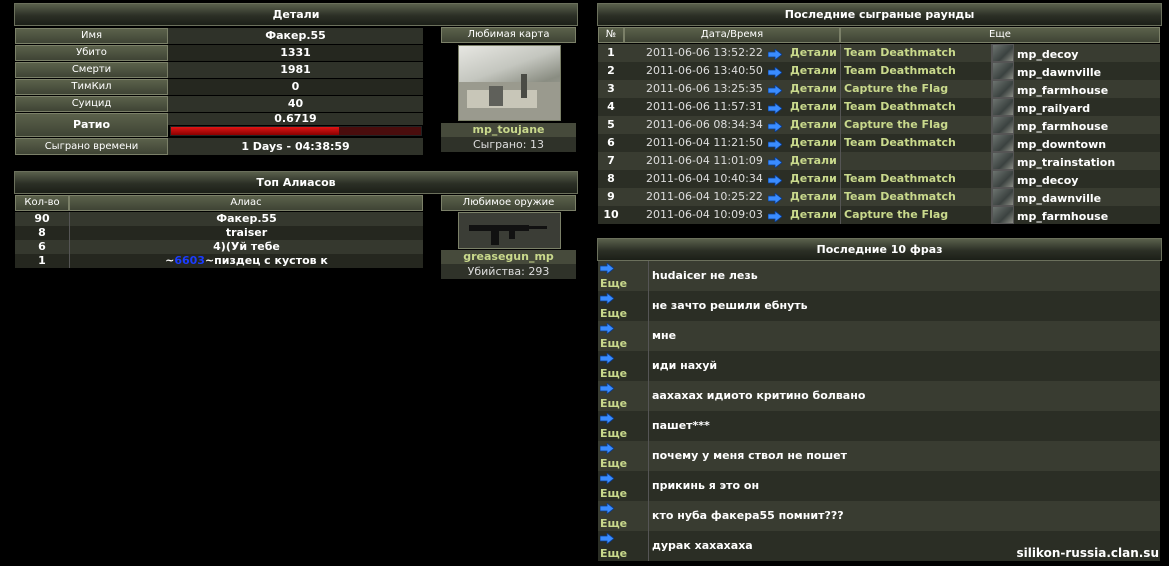 Image resolution: width=1169 pixels, height=566 pixels. I want to click on fav-map-played-box: Сыграно: 13, so click(508, 144).